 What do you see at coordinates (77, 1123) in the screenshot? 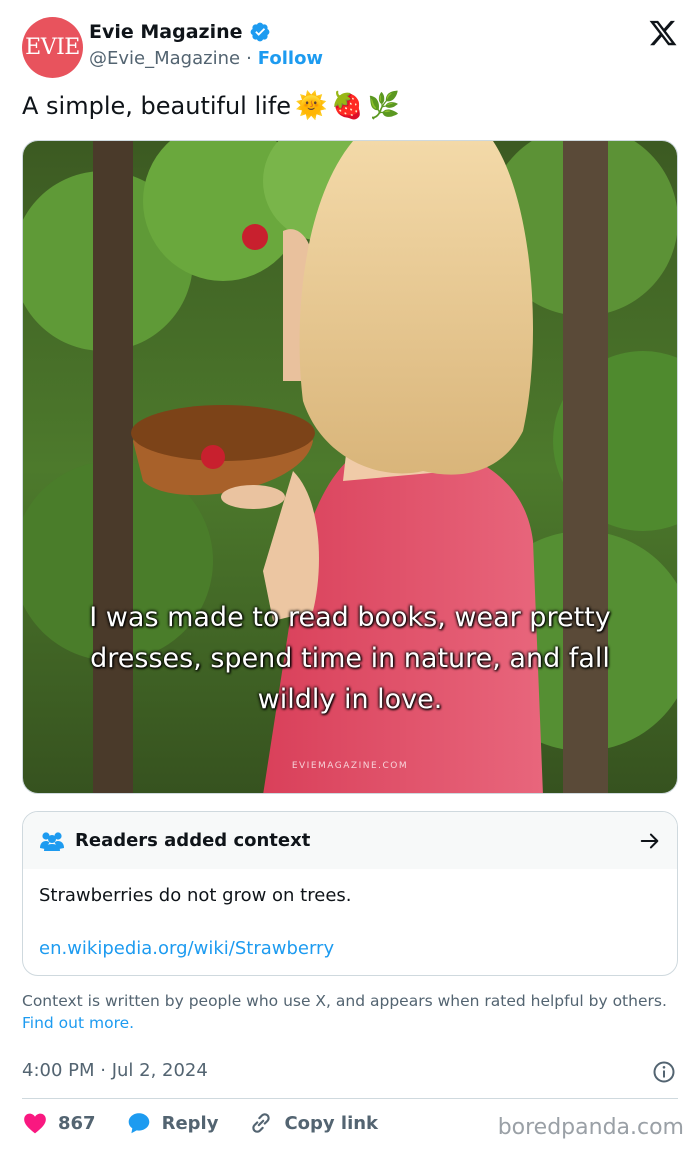
I see `like-count: 867` at bounding box center [77, 1123].